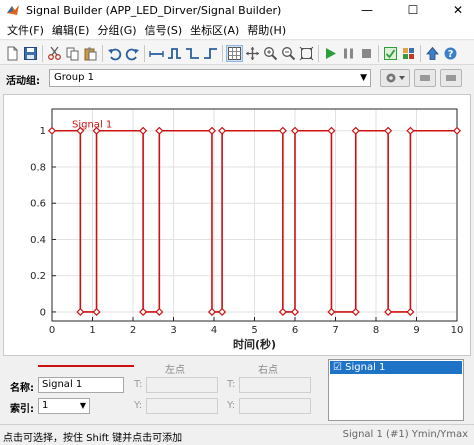  What do you see at coordinates (71, 30) in the screenshot?
I see `menu-edit: 编辑(E)` at bounding box center [71, 30].